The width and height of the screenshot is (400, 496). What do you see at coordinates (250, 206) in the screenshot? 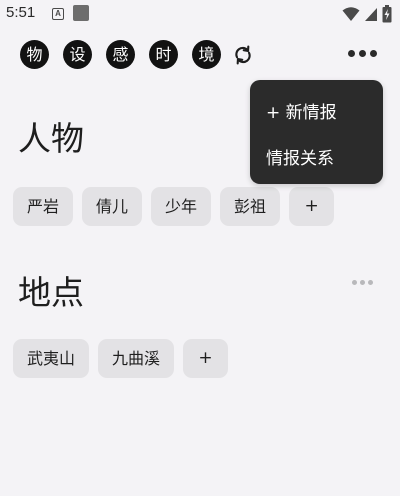
I see `tag-chip: 彭祖` at bounding box center [250, 206].